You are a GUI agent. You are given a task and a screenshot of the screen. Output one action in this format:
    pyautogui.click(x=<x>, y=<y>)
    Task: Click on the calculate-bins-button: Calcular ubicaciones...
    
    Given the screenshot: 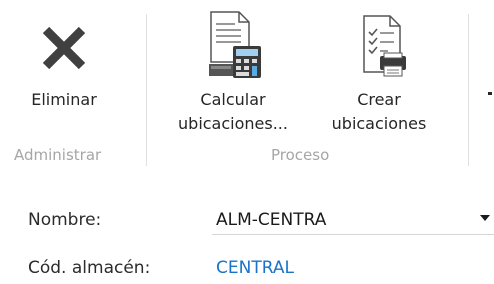 What is the action you would take?
    pyautogui.click(x=233, y=74)
    